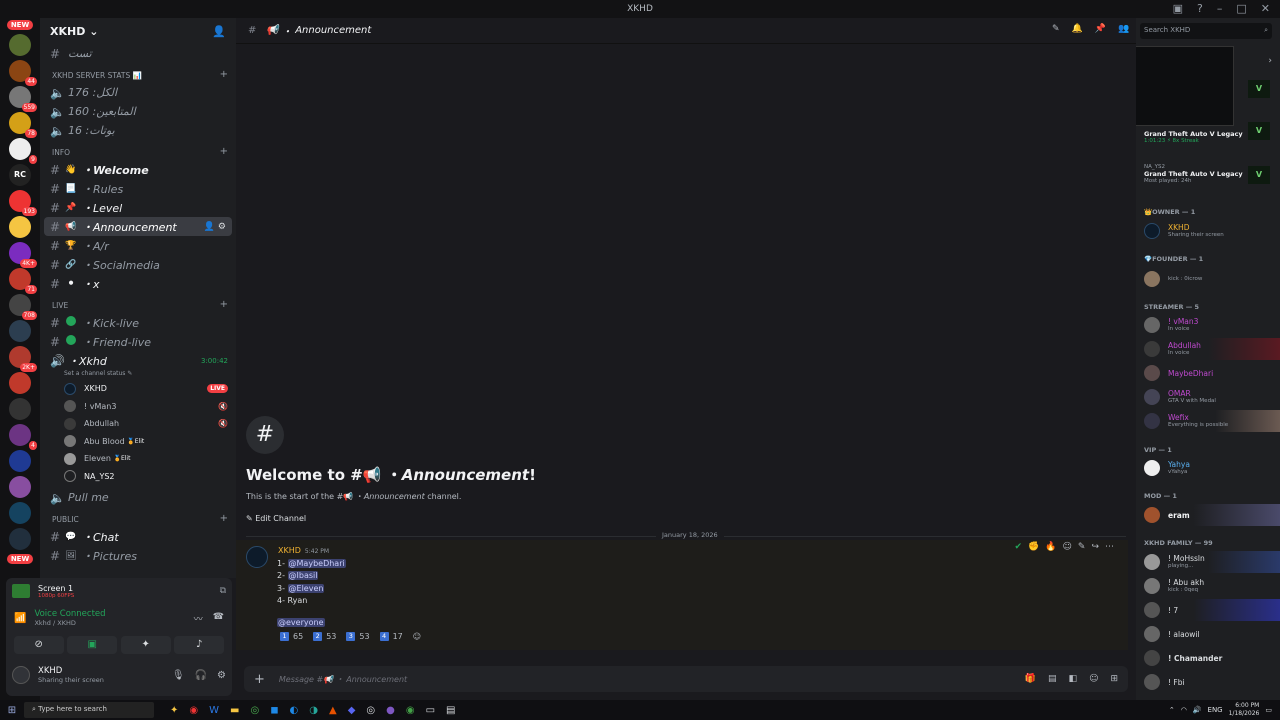  Describe the element at coordinates (301, 622) in the screenshot. I see `everyone-mention: @everyone` at that location.